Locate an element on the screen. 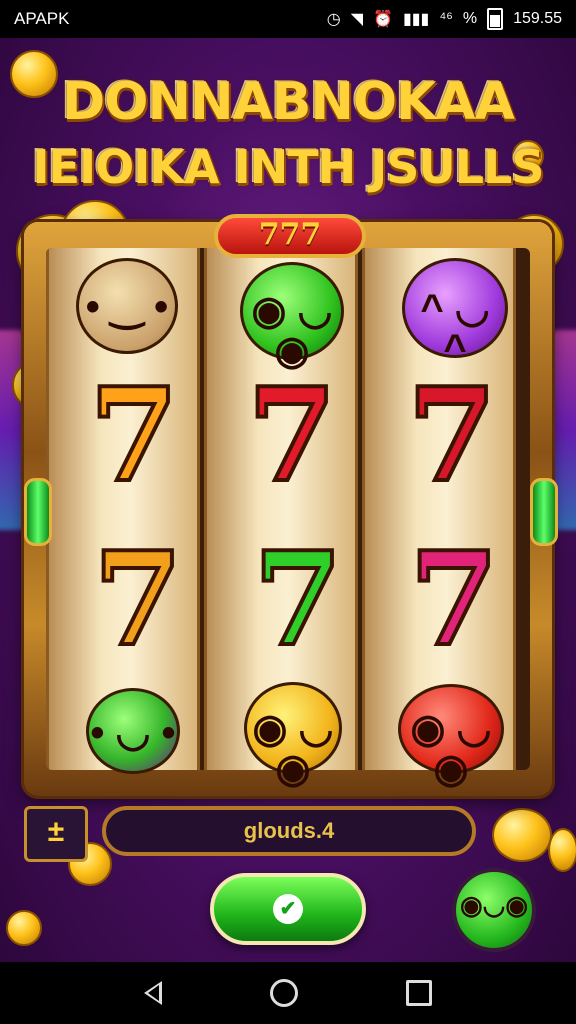 The width and height of the screenshot is (576, 1024). recent-apps-icon is located at coordinates (419, 993).